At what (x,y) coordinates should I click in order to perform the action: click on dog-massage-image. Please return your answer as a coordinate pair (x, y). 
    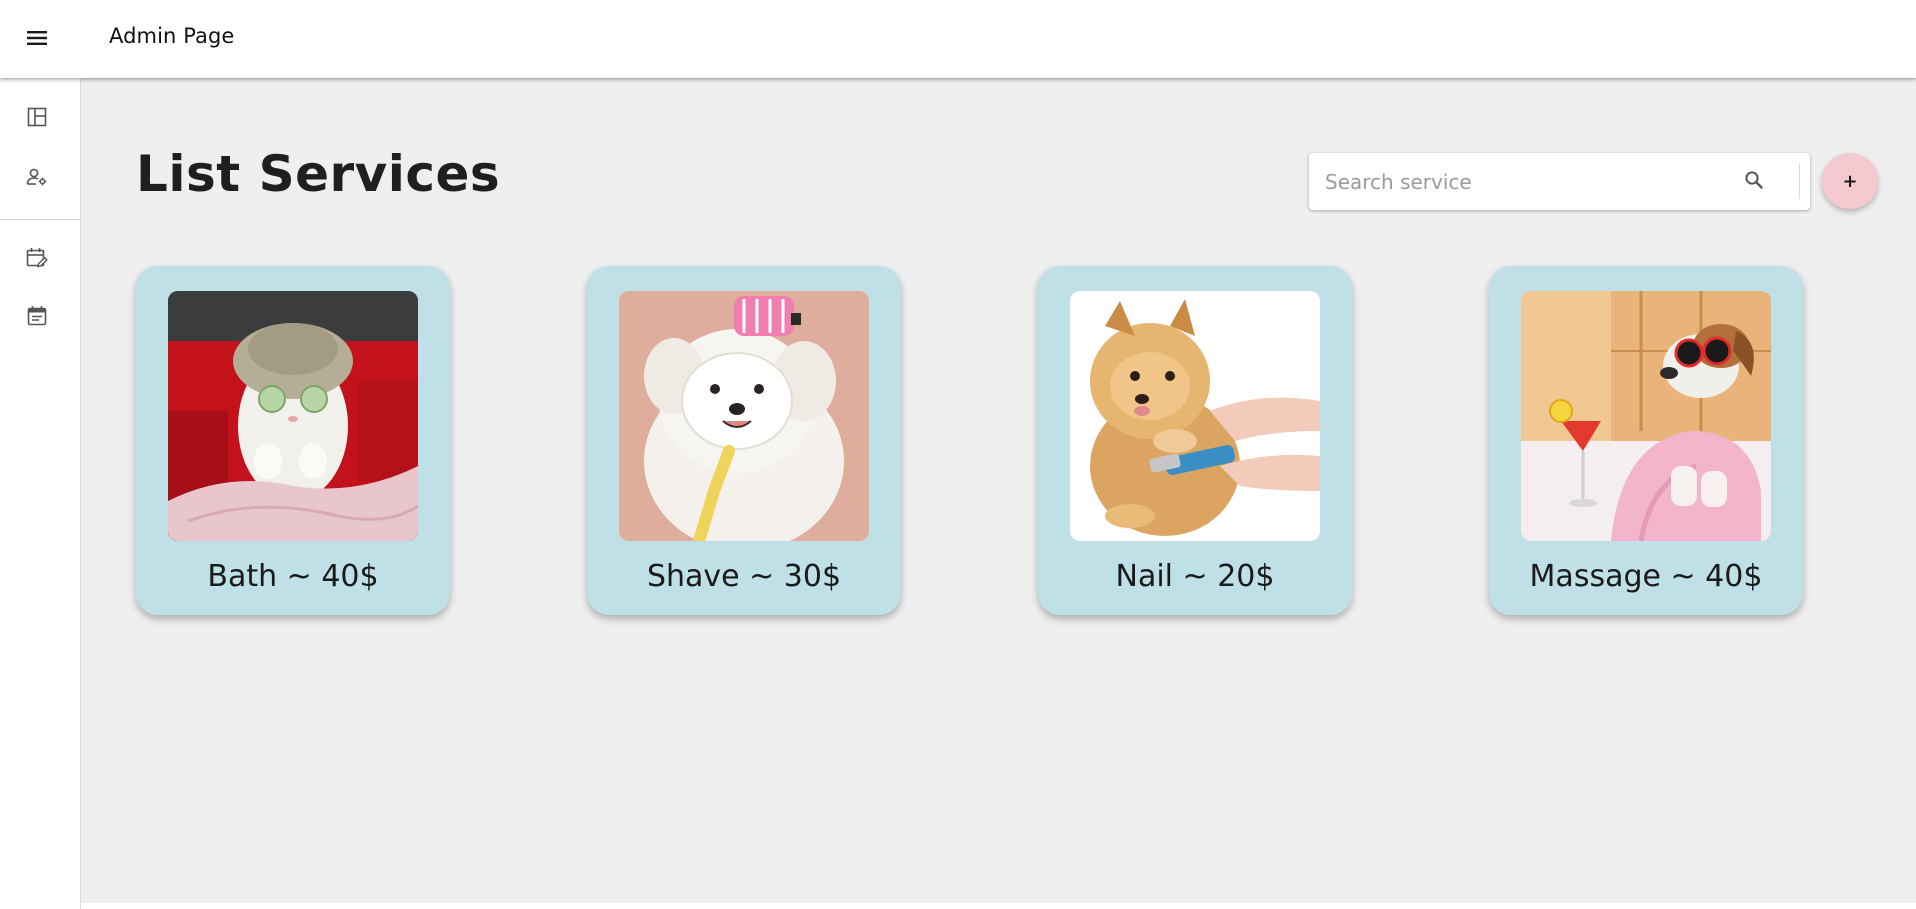
    Looking at the image, I should click on (1646, 416).